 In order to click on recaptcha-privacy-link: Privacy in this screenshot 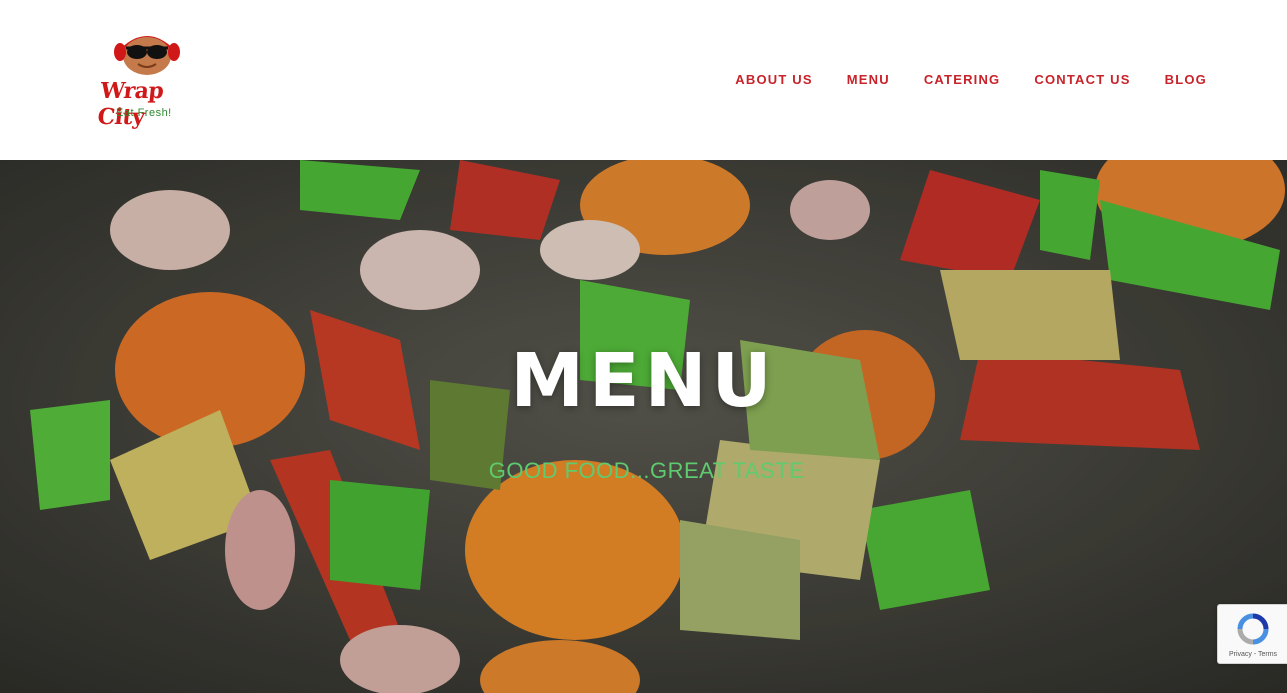, I will do `click(1240, 654)`.